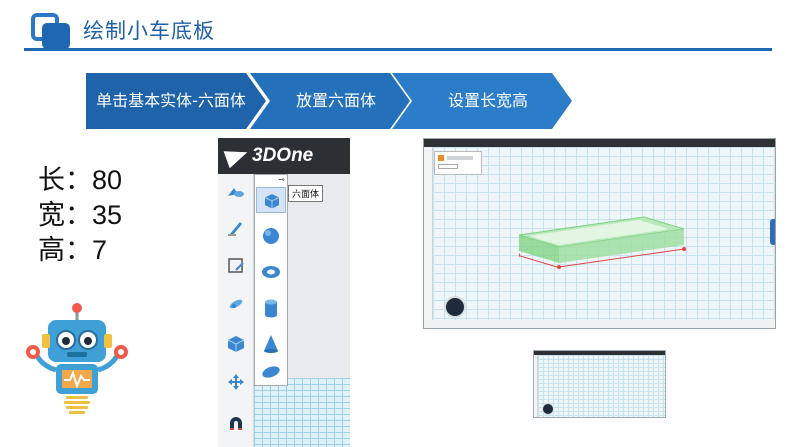 This screenshot has height=447, width=794. What do you see at coordinates (77, 358) in the screenshot?
I see `robot-mascot-icon` at bounding box center [77, 358].